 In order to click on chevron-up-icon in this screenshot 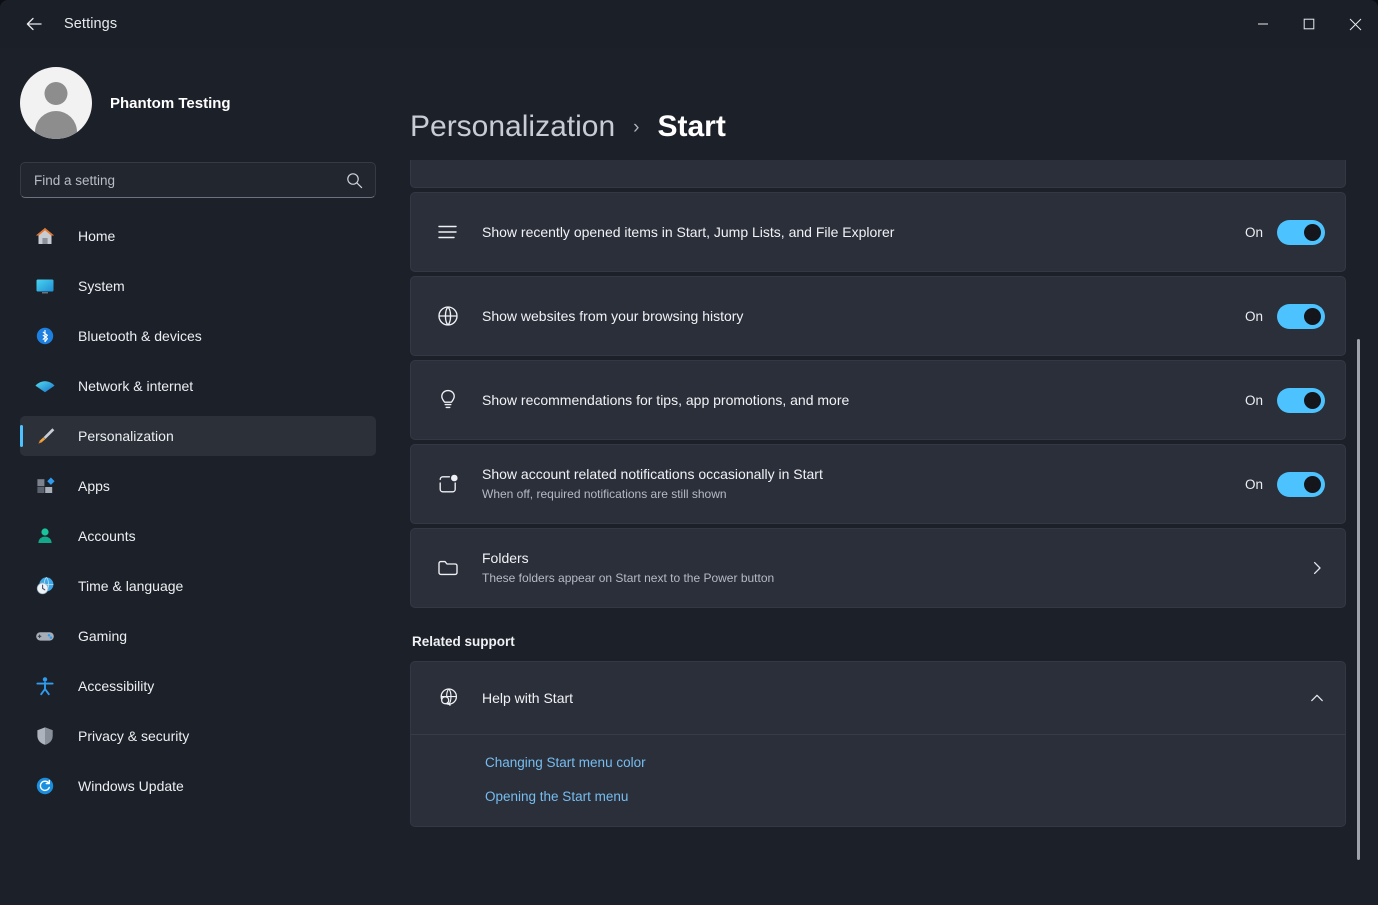, I will do `click(1317, 698)`.